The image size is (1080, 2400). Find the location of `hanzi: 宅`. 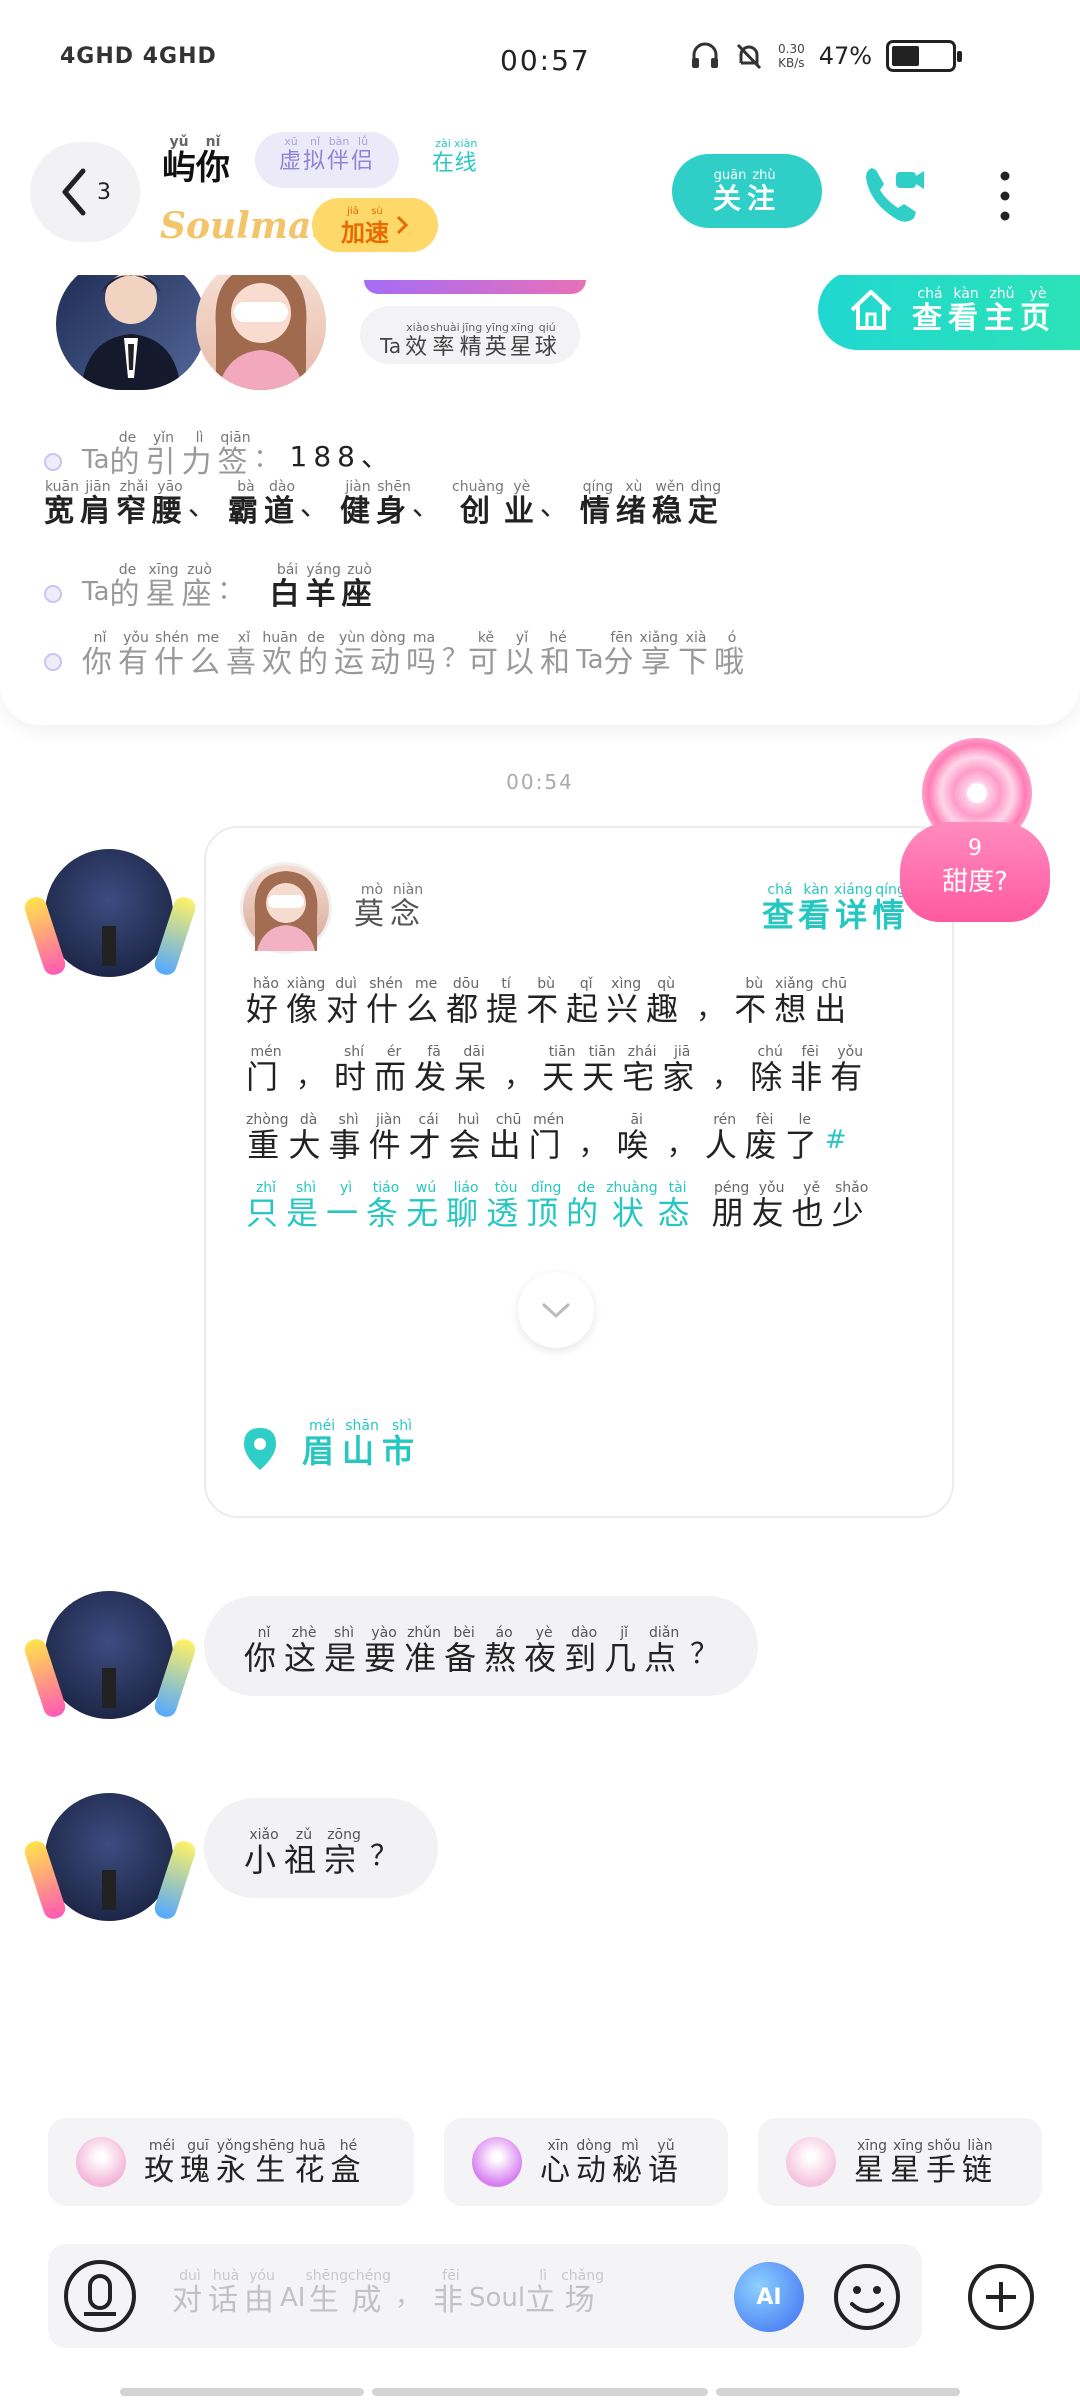

hanzi: 宅 is located at coordinates (642, 1077).